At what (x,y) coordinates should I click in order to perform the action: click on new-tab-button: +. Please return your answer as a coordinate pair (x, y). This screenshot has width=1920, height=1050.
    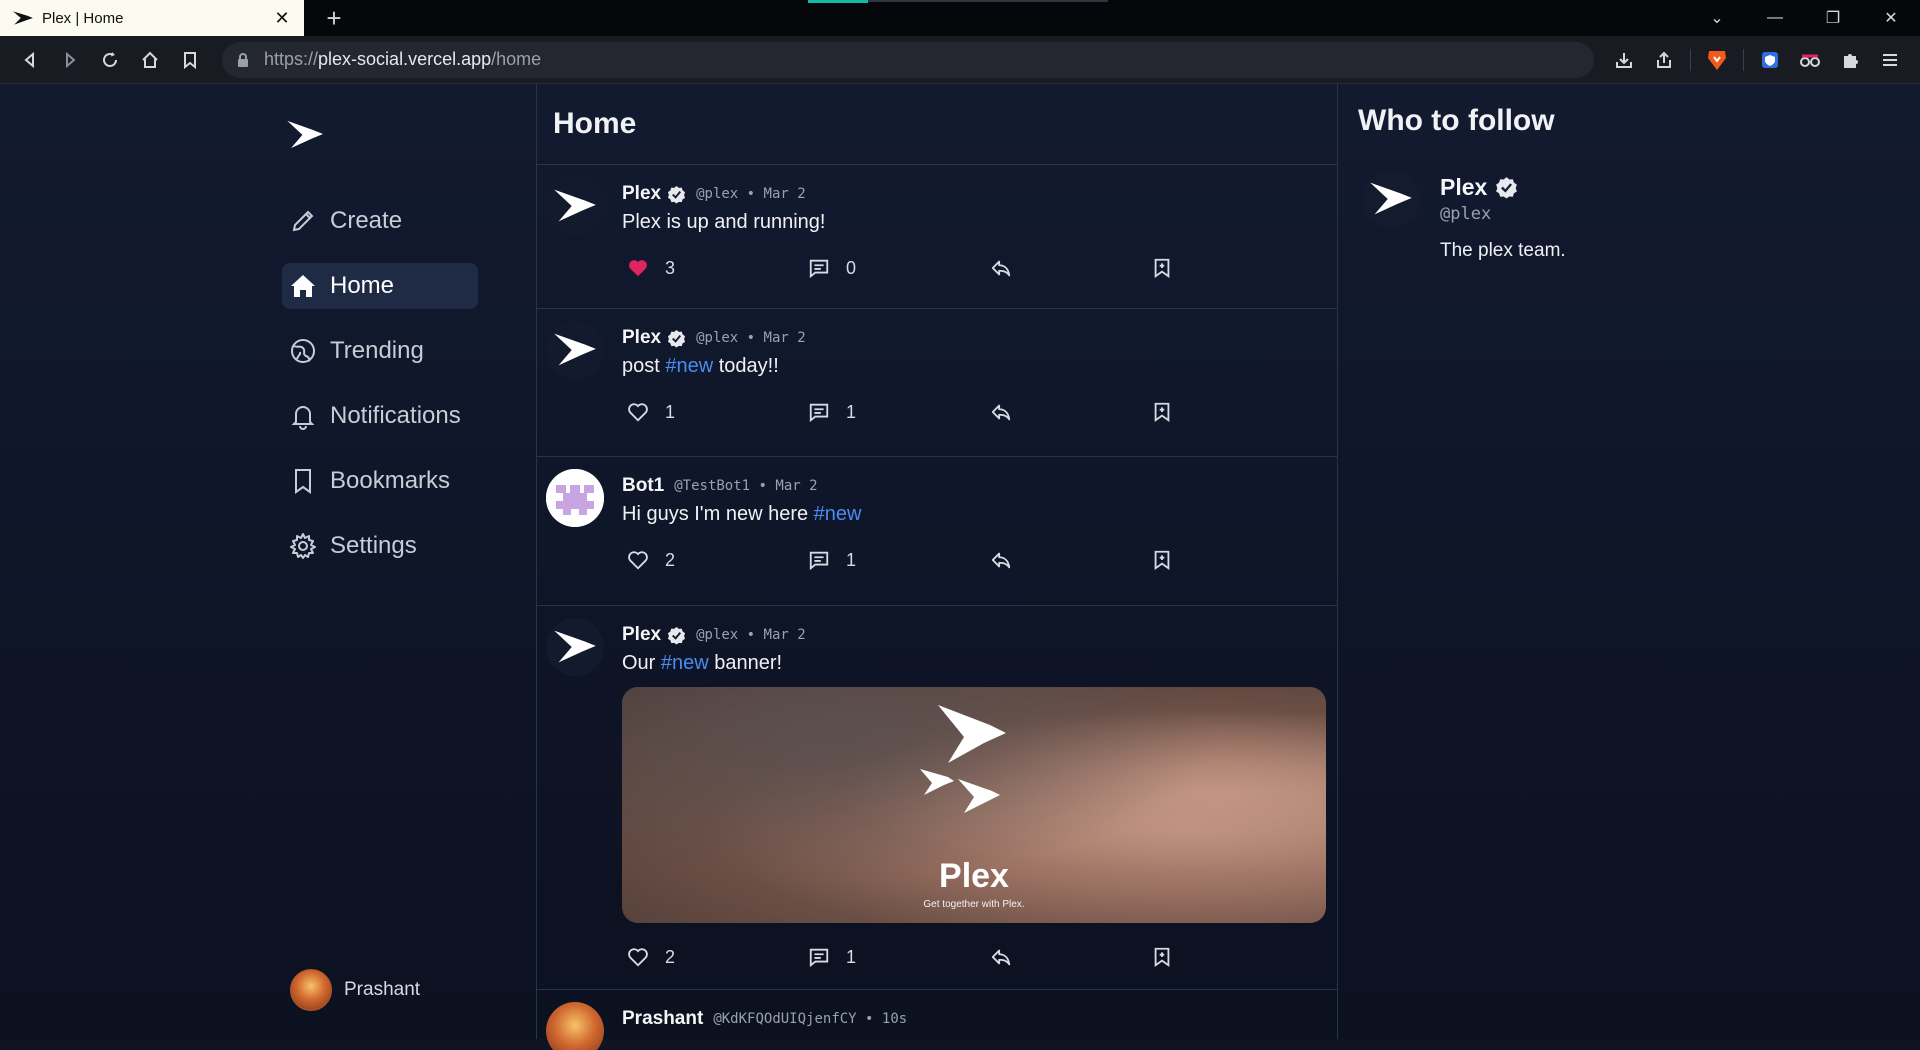
    Looking at the image, I should click on (334, 18).